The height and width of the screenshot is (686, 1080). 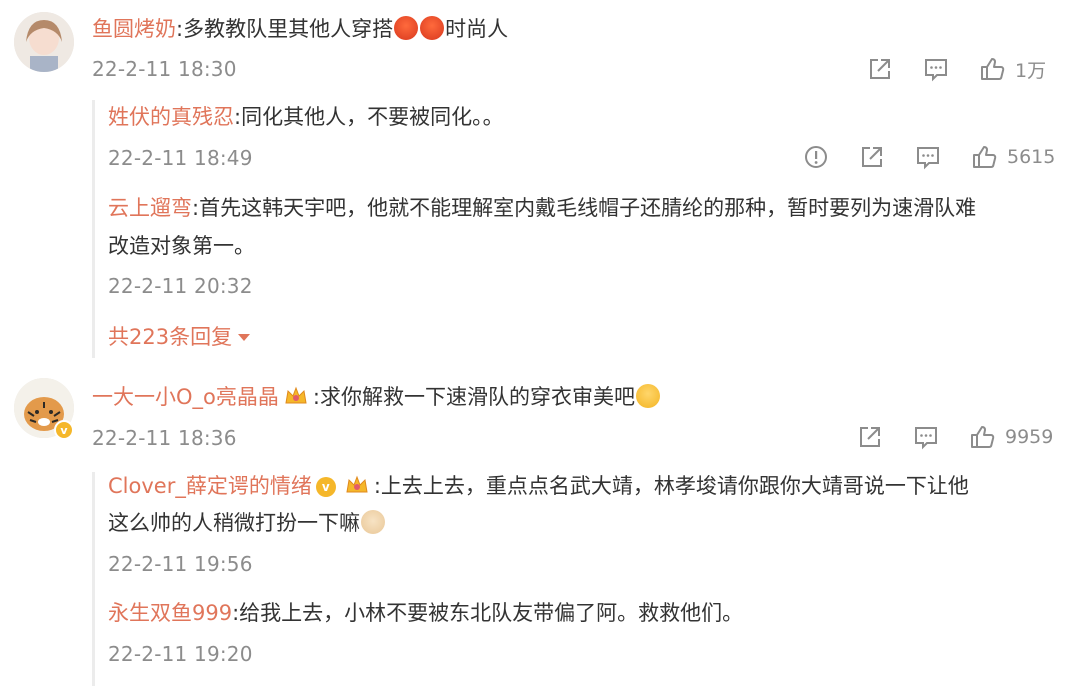 I want to click on reply-text: 给我上去，小林不要被东北队友带偏了阿。救救他们。, so click(x=491, y=613).